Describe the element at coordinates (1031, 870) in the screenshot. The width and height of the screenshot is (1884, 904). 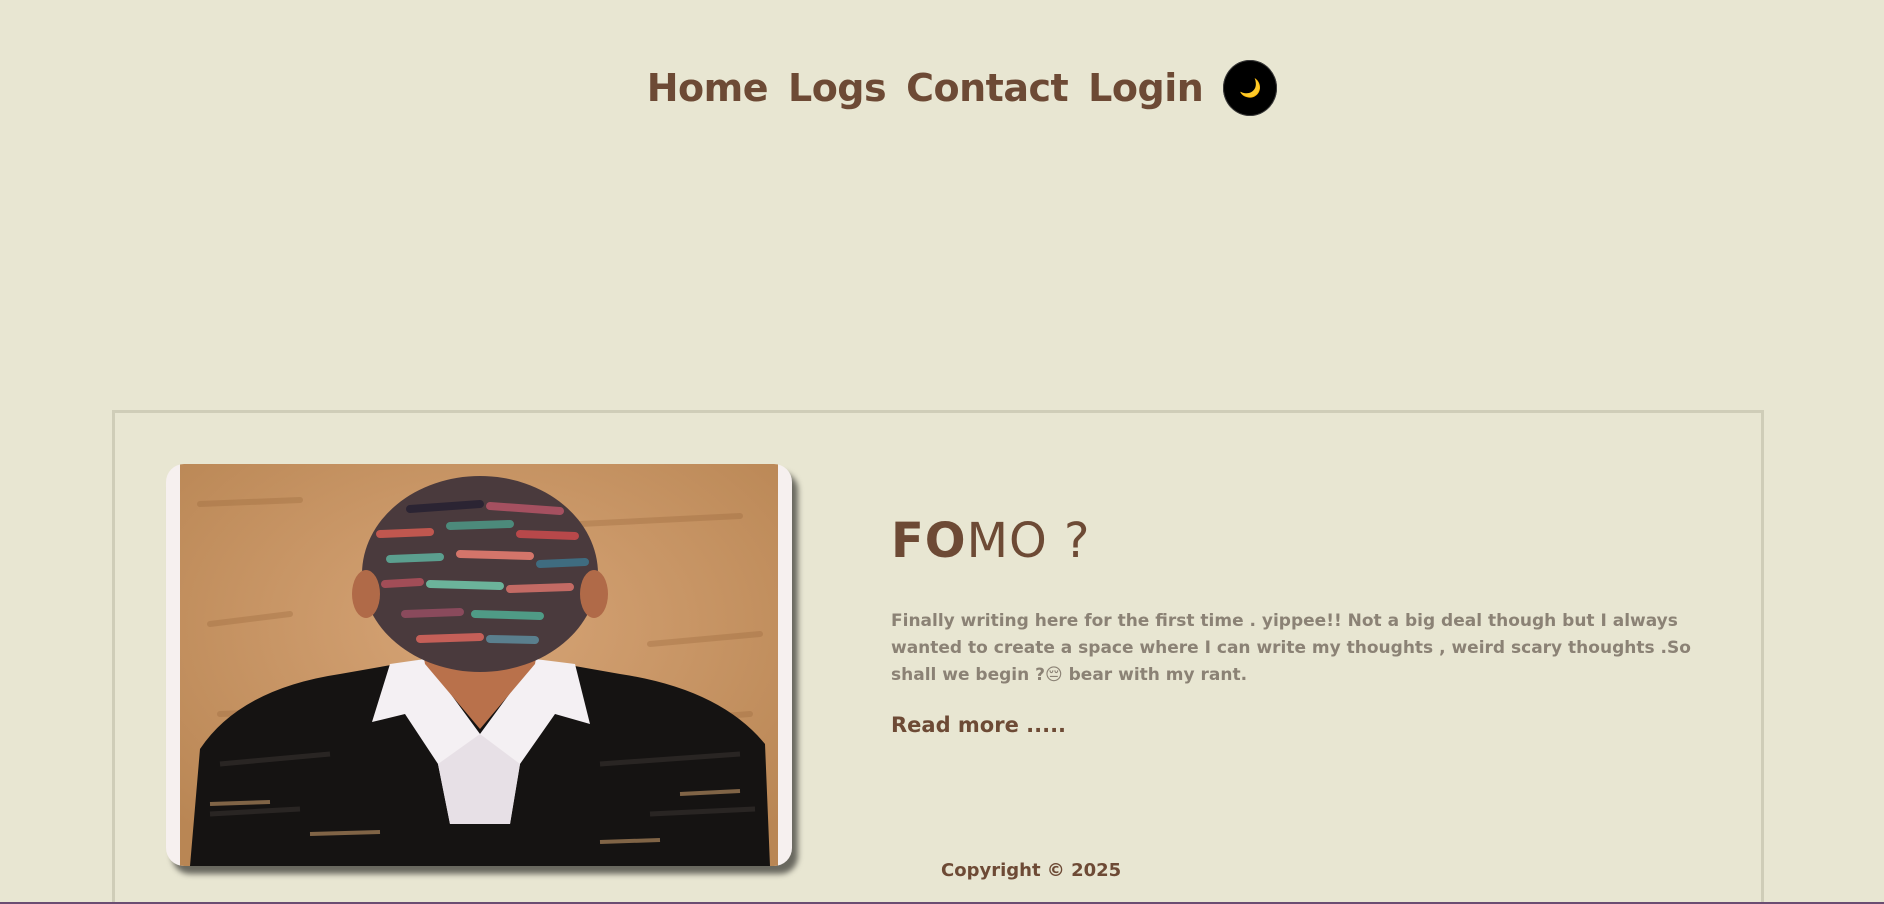
I see `copyright-text: Copyright © 2025` at that location.